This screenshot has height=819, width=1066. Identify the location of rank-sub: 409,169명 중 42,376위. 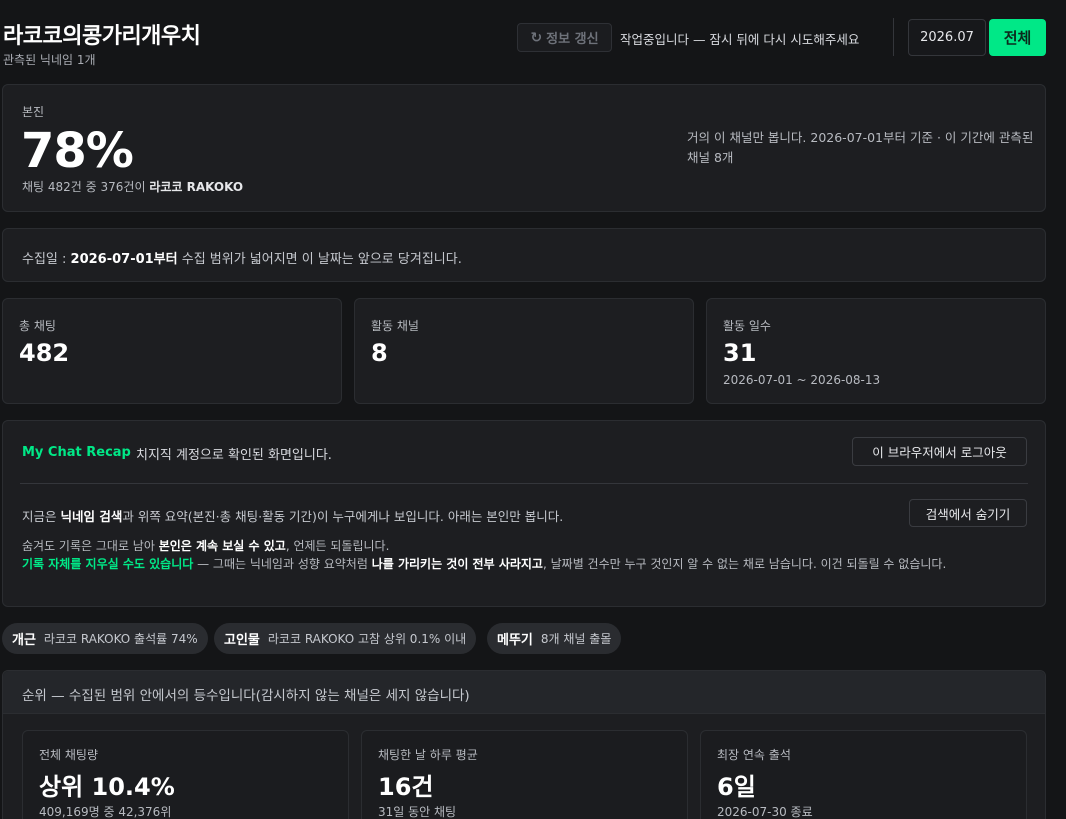
(105, 812).